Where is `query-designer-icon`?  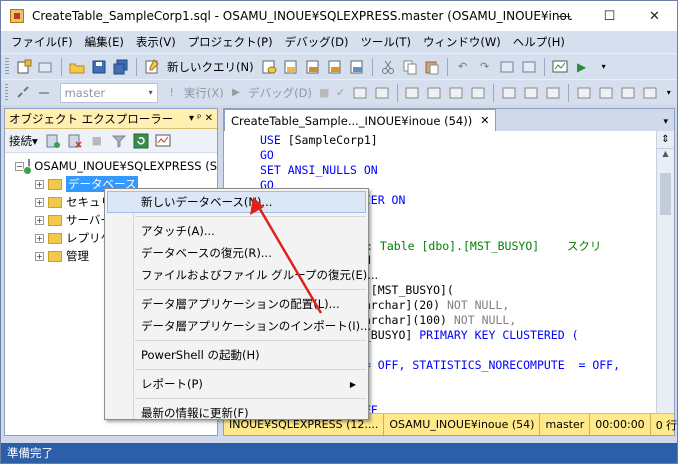
query-designer-icon is located at coordinates (382, 93).